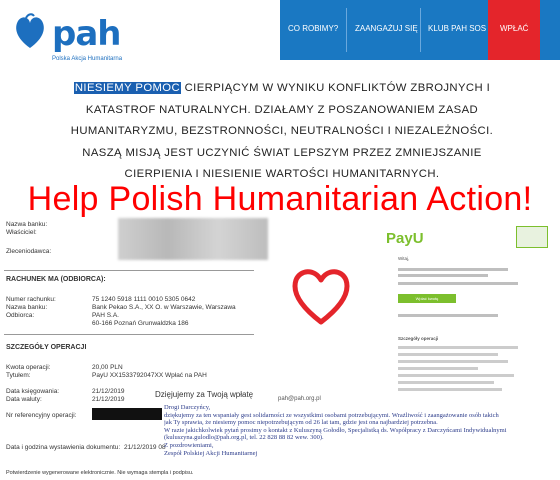 The image size is (560, 480). Describe the element at coordinates (321, 297) in the screenshot. I see `heart-icon` at that location.